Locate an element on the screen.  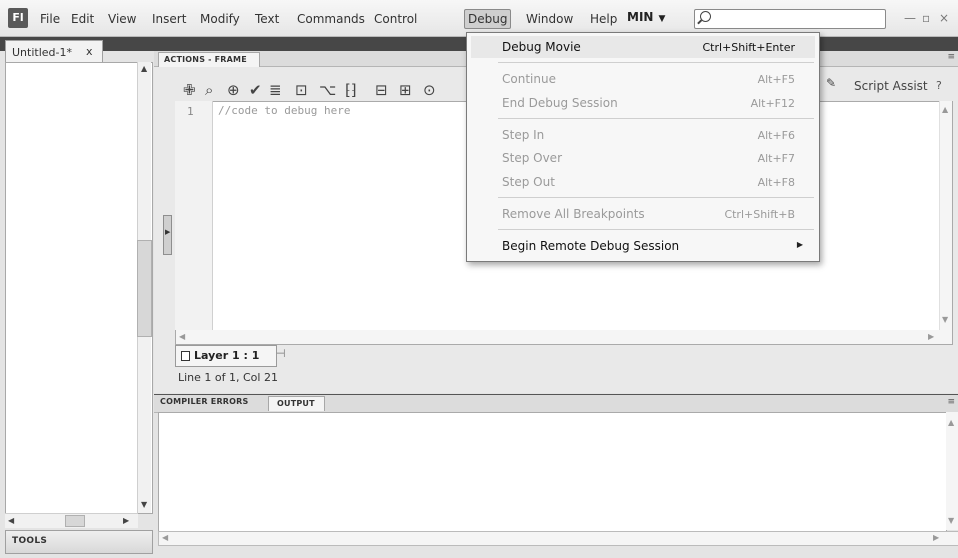
apply-block-comment-icon: ⊙ is located at coordinates (429, 90).